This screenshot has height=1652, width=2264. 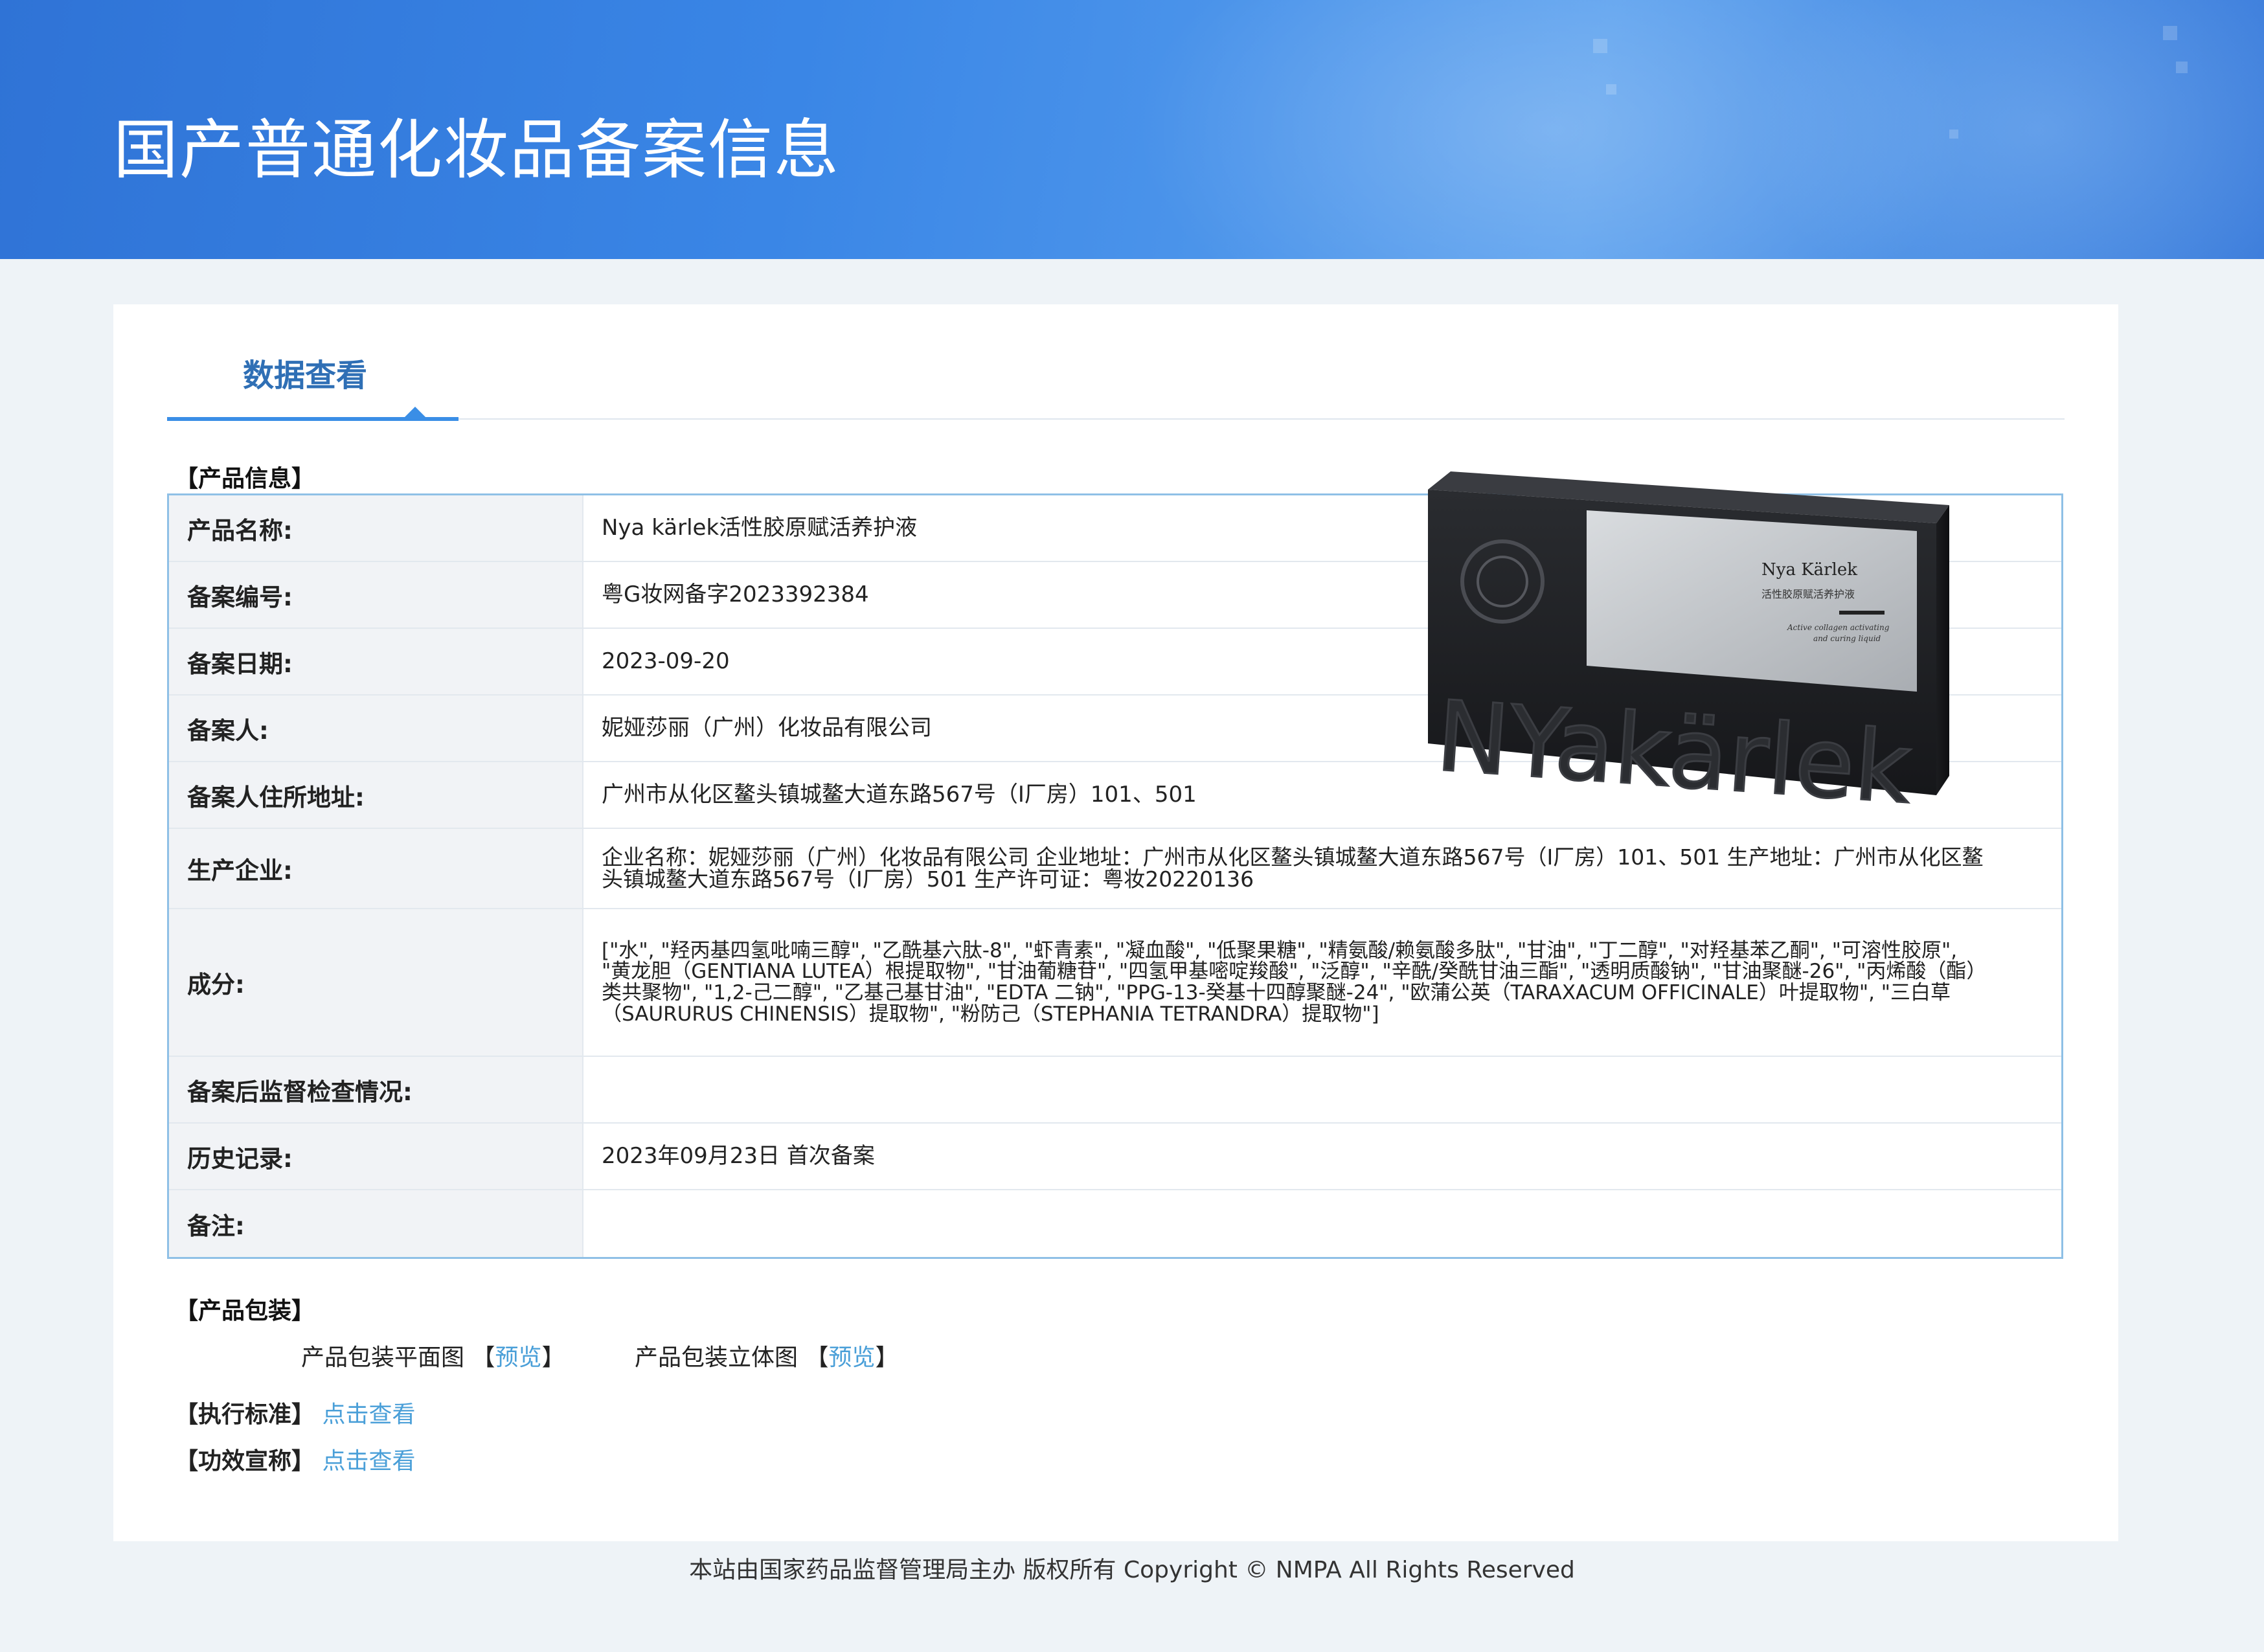 I want to click on row-value: 2023年09月23日 首次备案, so click(x=738, y=1156).